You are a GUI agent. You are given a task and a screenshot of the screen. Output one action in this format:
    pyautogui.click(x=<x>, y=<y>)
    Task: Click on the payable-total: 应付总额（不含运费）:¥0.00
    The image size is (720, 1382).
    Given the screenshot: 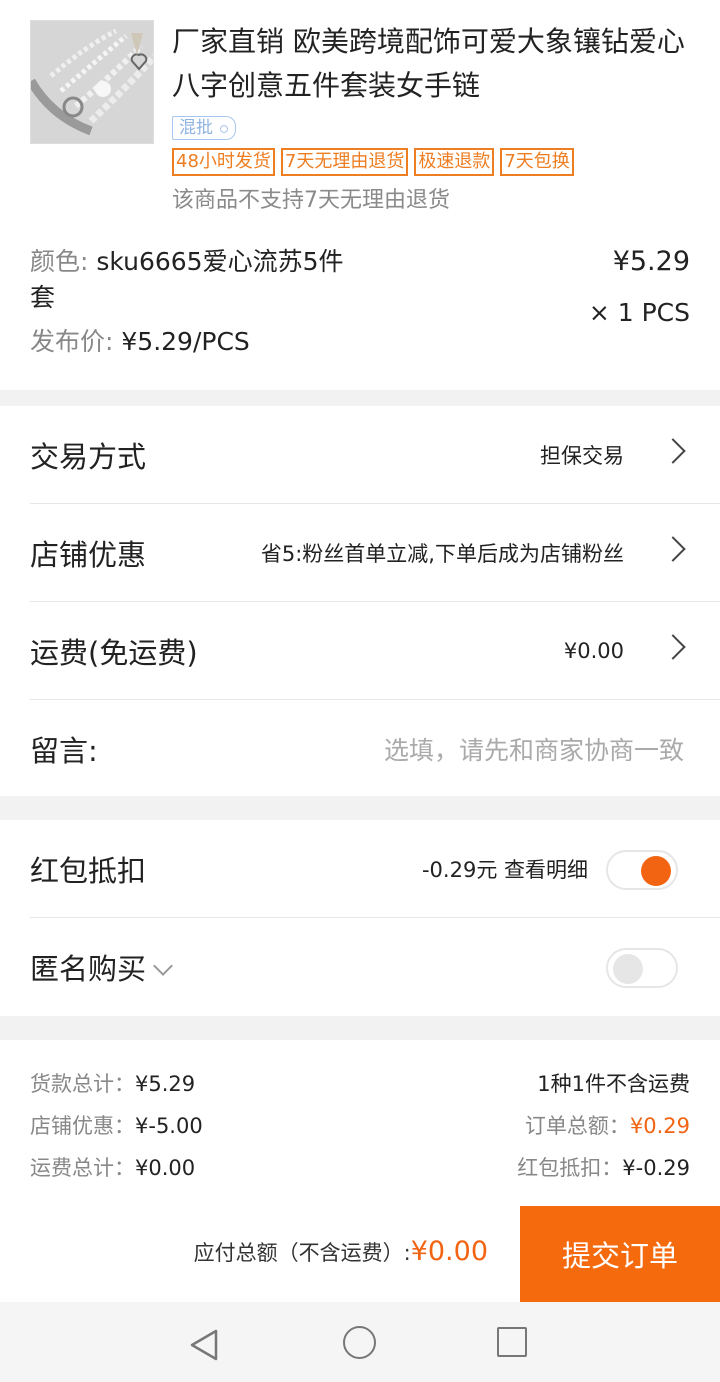 What is the action you would take?
    pyautogui.click(x=341, y=1251)
    